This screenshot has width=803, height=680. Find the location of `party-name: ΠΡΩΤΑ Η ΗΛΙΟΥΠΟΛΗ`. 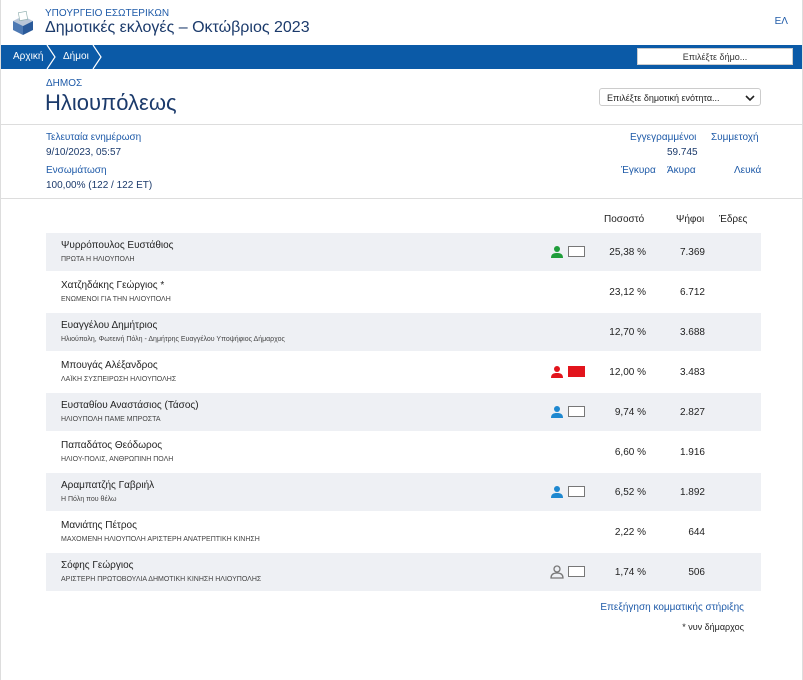

party-name: ΠΡΩΤΑ Η ΗΛΙΟΥΠΟΛΗ is located at coordinates (98, 259).